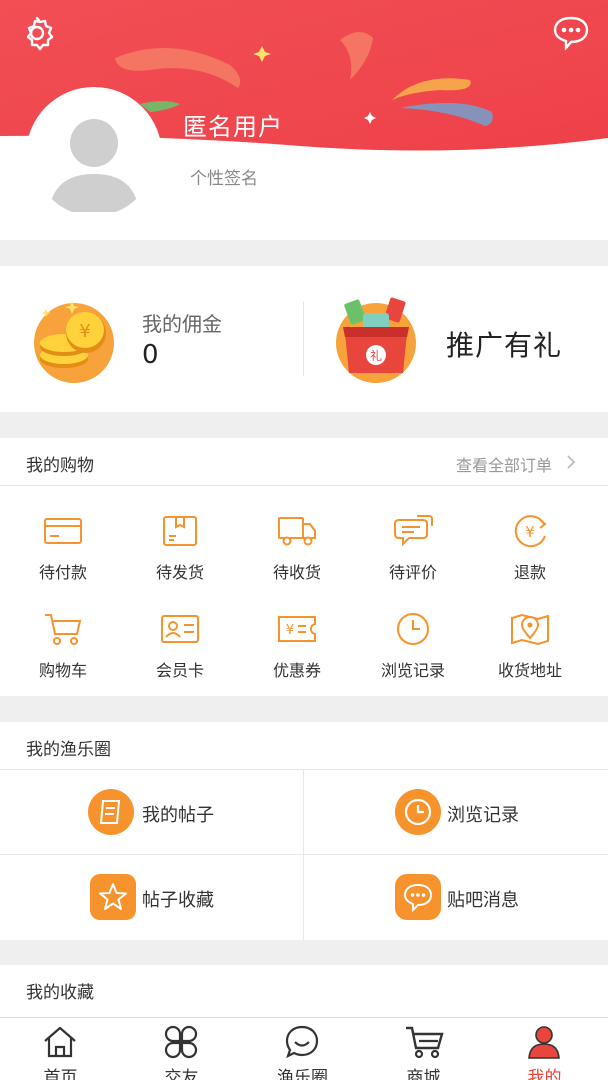 This screenshot has width=608, height=1080. What do you see at coordinates (68, 750) in the screenshot?
I see `section-title: 我的渔乐圈` at bounding box center [68, 750].